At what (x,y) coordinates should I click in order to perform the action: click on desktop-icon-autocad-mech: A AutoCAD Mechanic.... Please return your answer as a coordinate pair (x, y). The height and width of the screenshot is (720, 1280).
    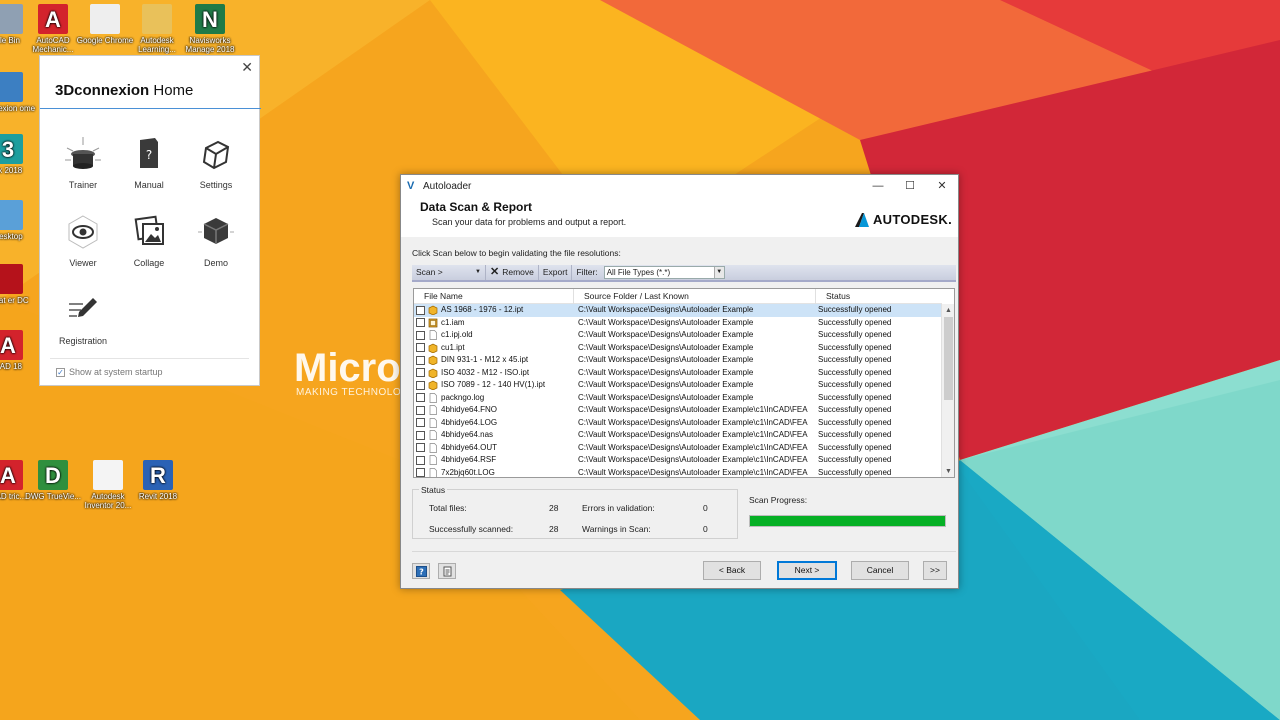
    Looking at the image, I should click on (53, 29).